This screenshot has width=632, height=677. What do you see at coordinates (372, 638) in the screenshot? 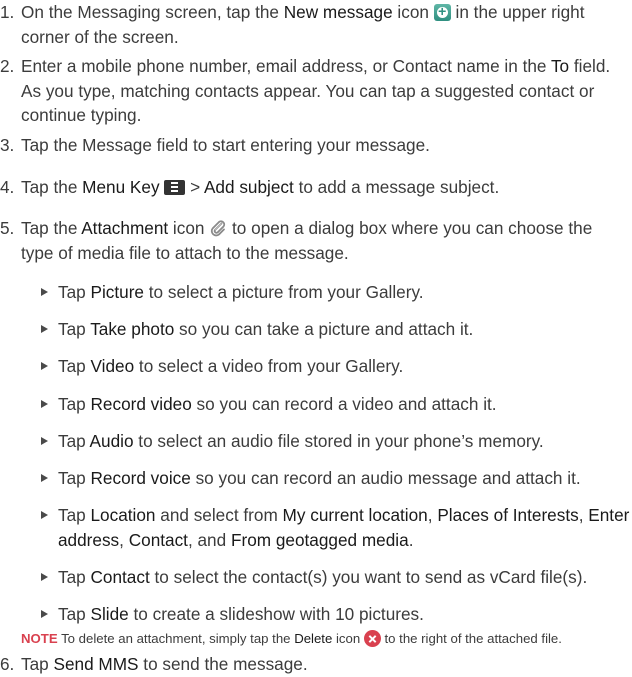
I see `delete-icon` at bounding box center [372, 638].